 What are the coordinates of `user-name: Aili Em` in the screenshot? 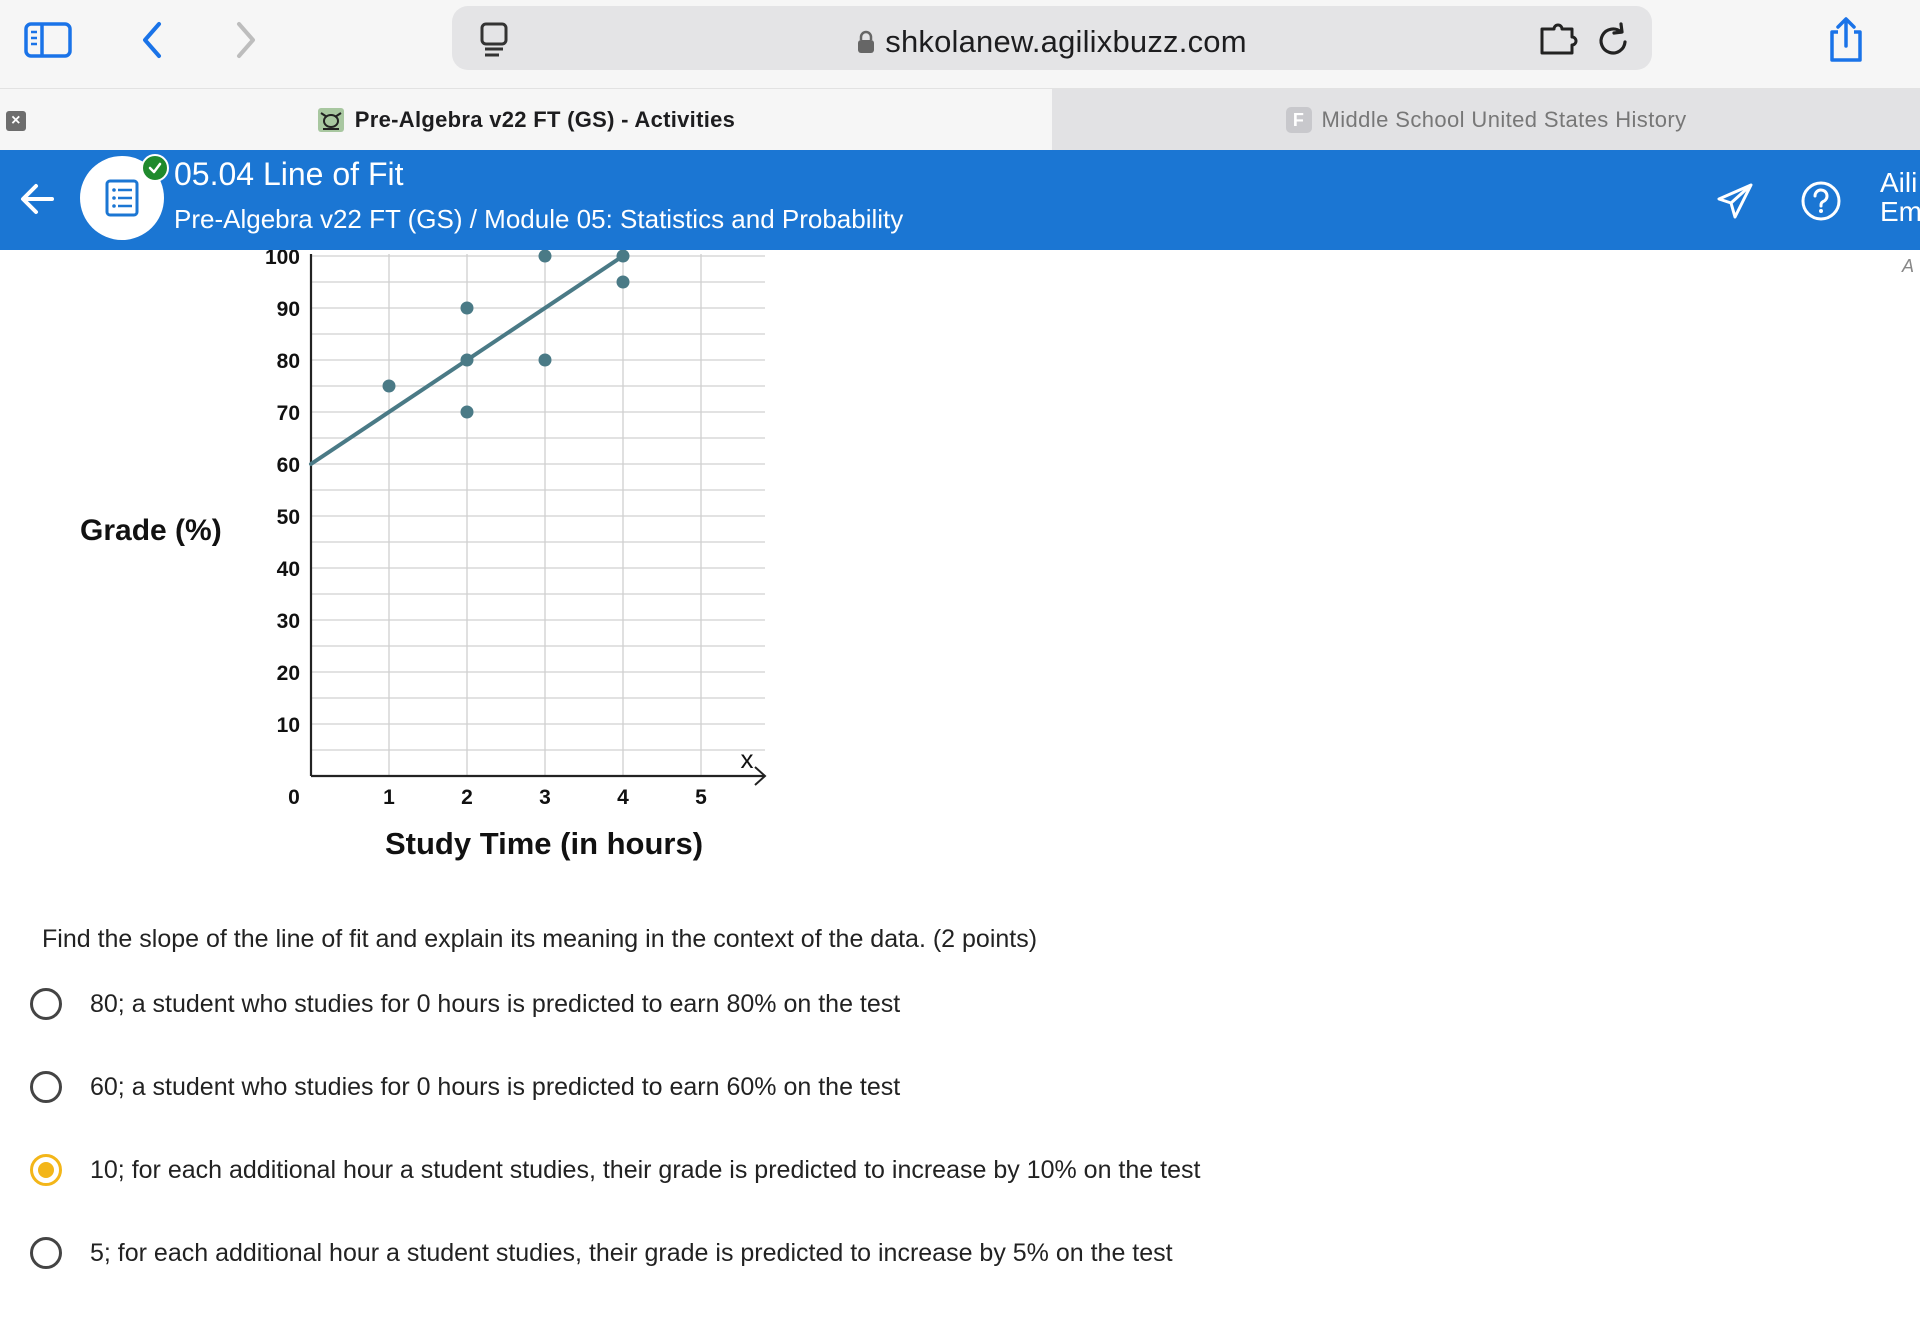 It's located at (1900, 197).